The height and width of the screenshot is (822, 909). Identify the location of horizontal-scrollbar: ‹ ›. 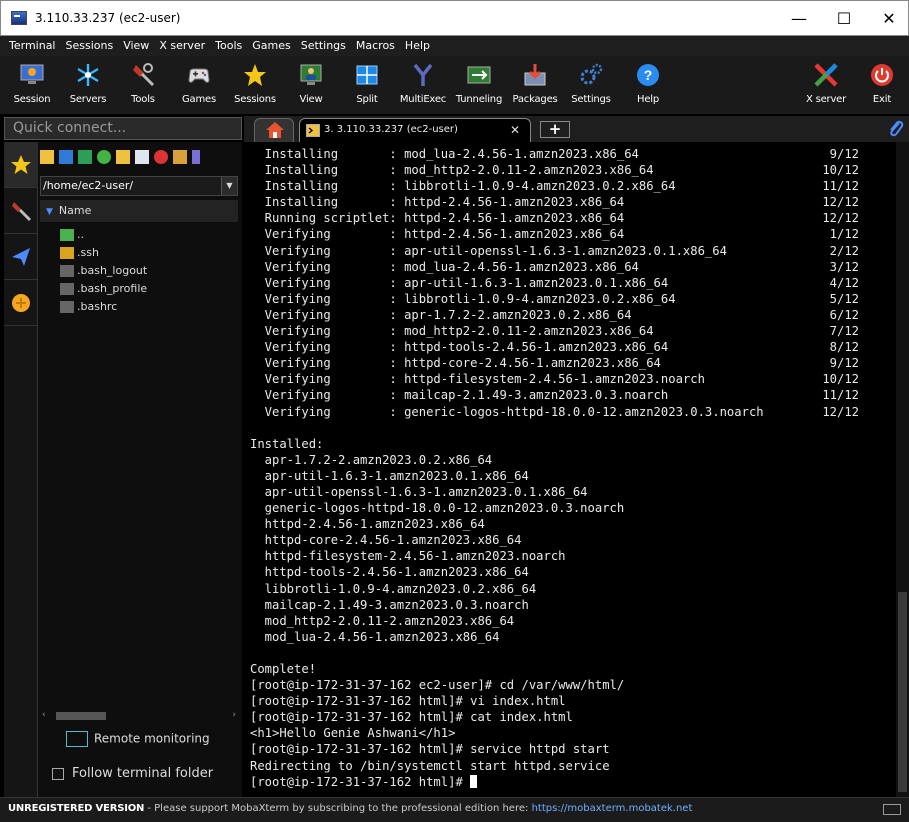
(139, 716).